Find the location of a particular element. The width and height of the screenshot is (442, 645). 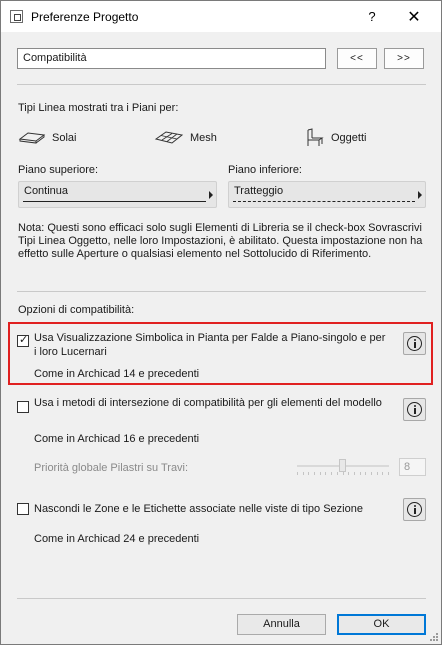

slab-icon is located at coordinates (32, 138).